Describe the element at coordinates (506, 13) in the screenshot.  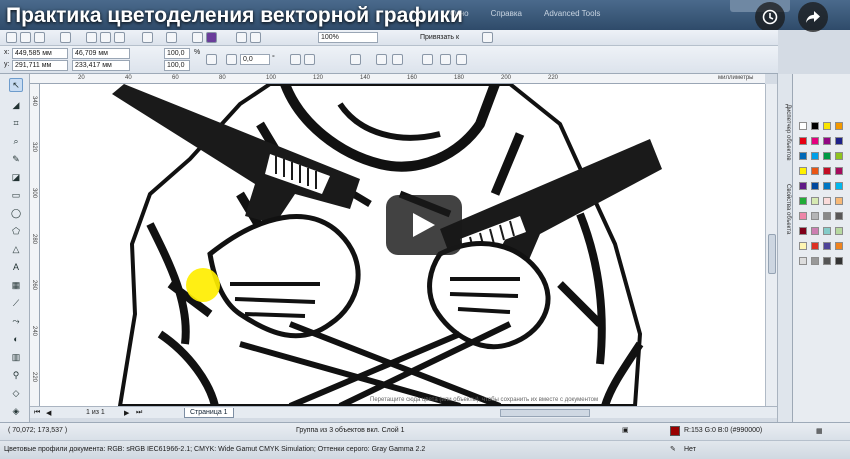
I see `menu-item-help: Справка` at that location.